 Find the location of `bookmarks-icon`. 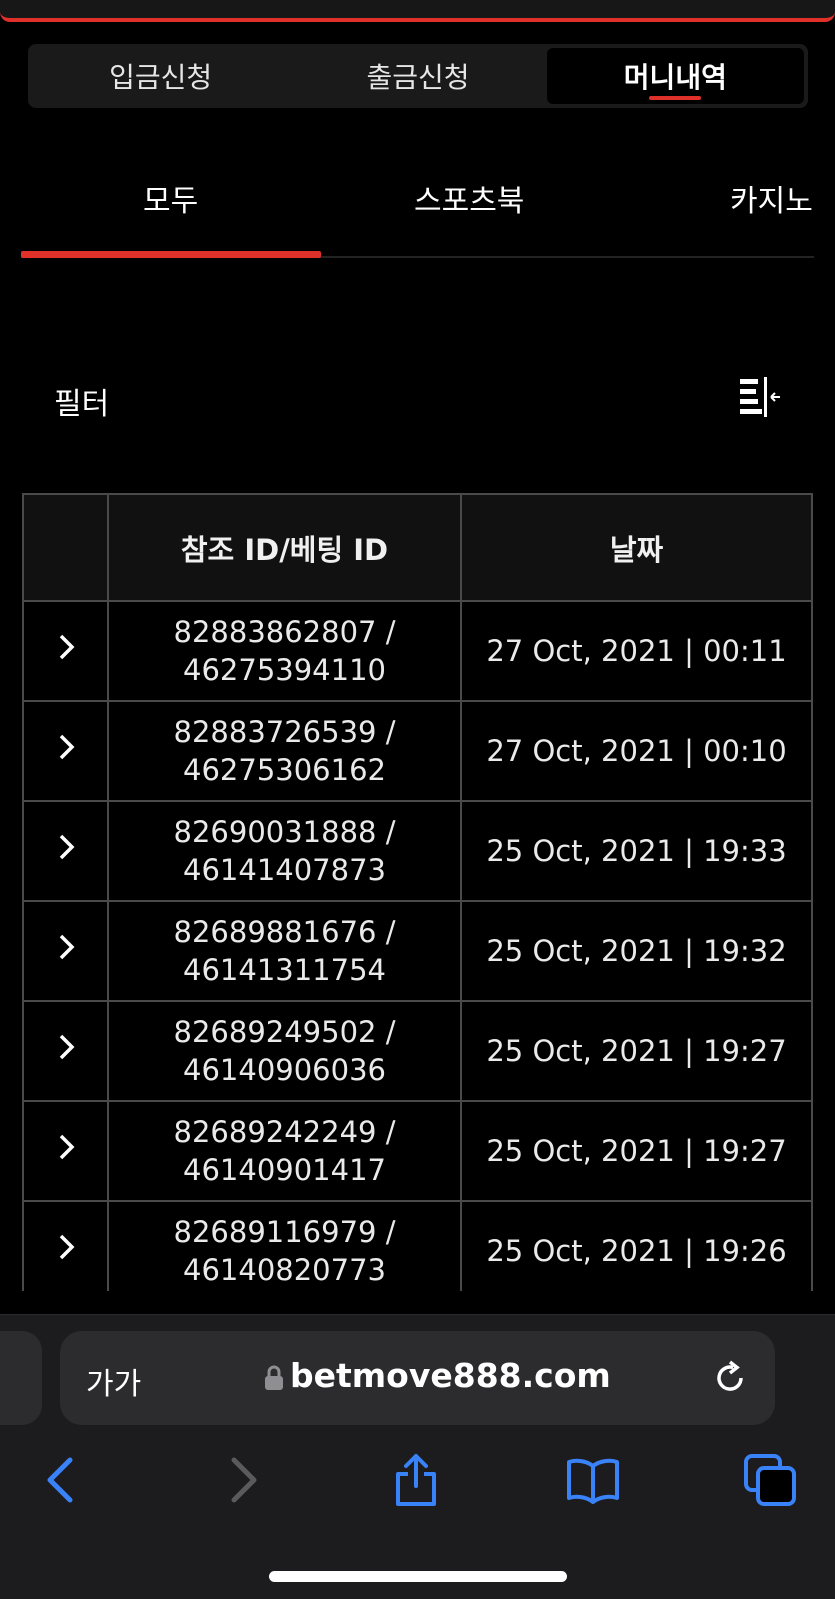

bookmarks-icon is located at coordinates (593, 1480).